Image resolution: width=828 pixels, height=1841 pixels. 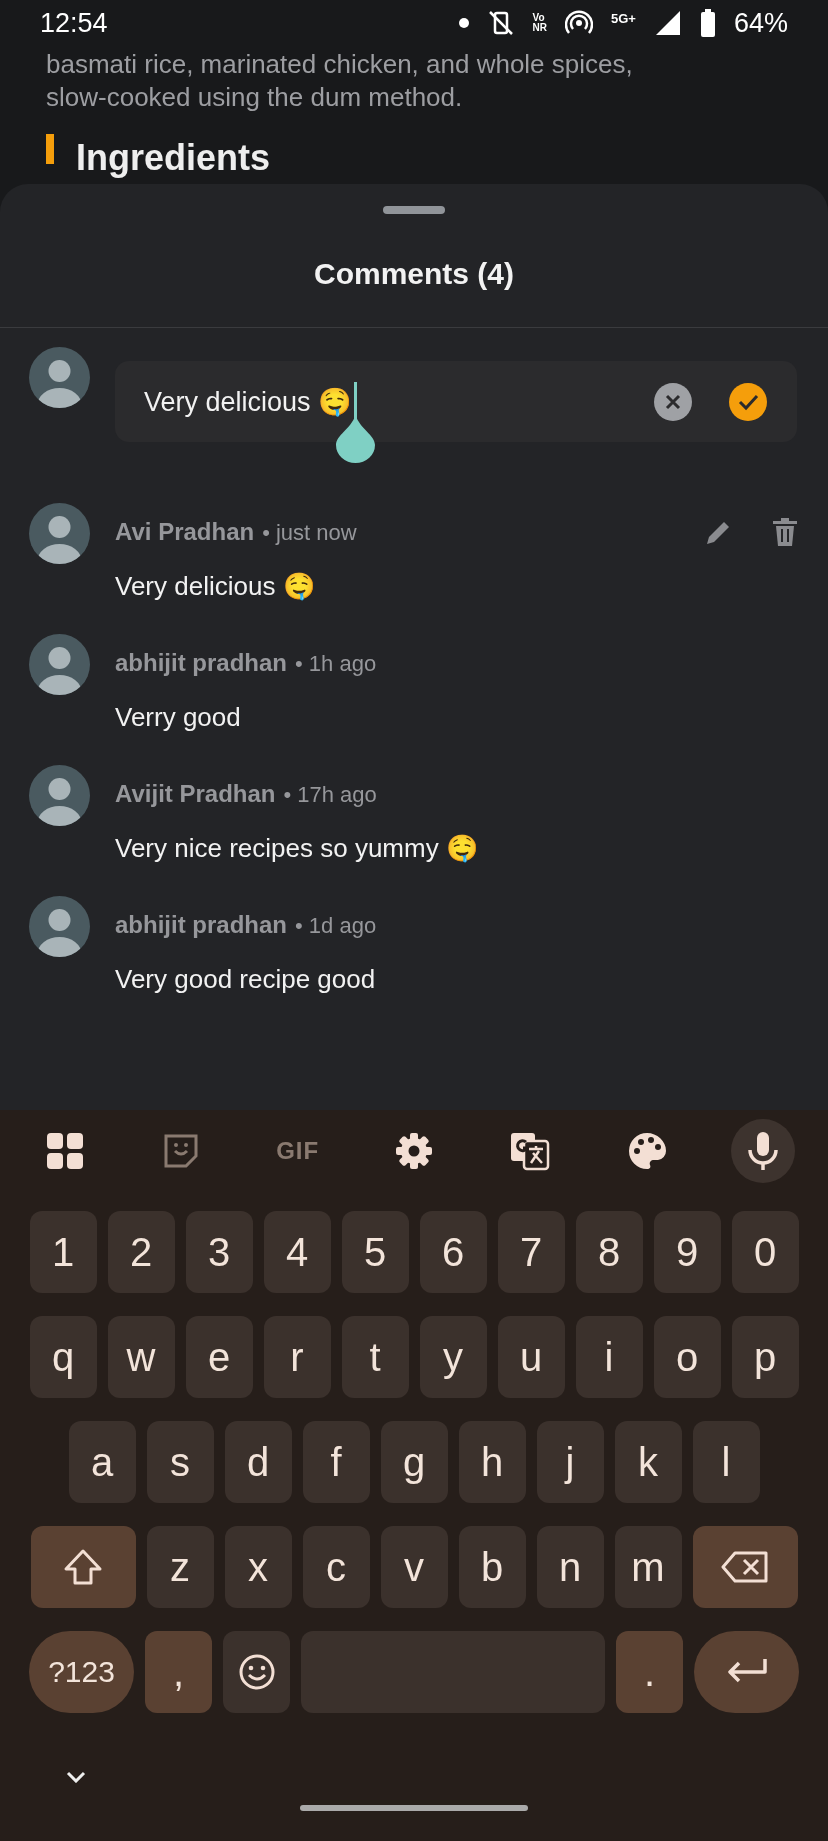 What do you see at coordinates (414, 1462) in the screenshot?
I see `keyboard-key: g` at bounding box center [414, 1462].